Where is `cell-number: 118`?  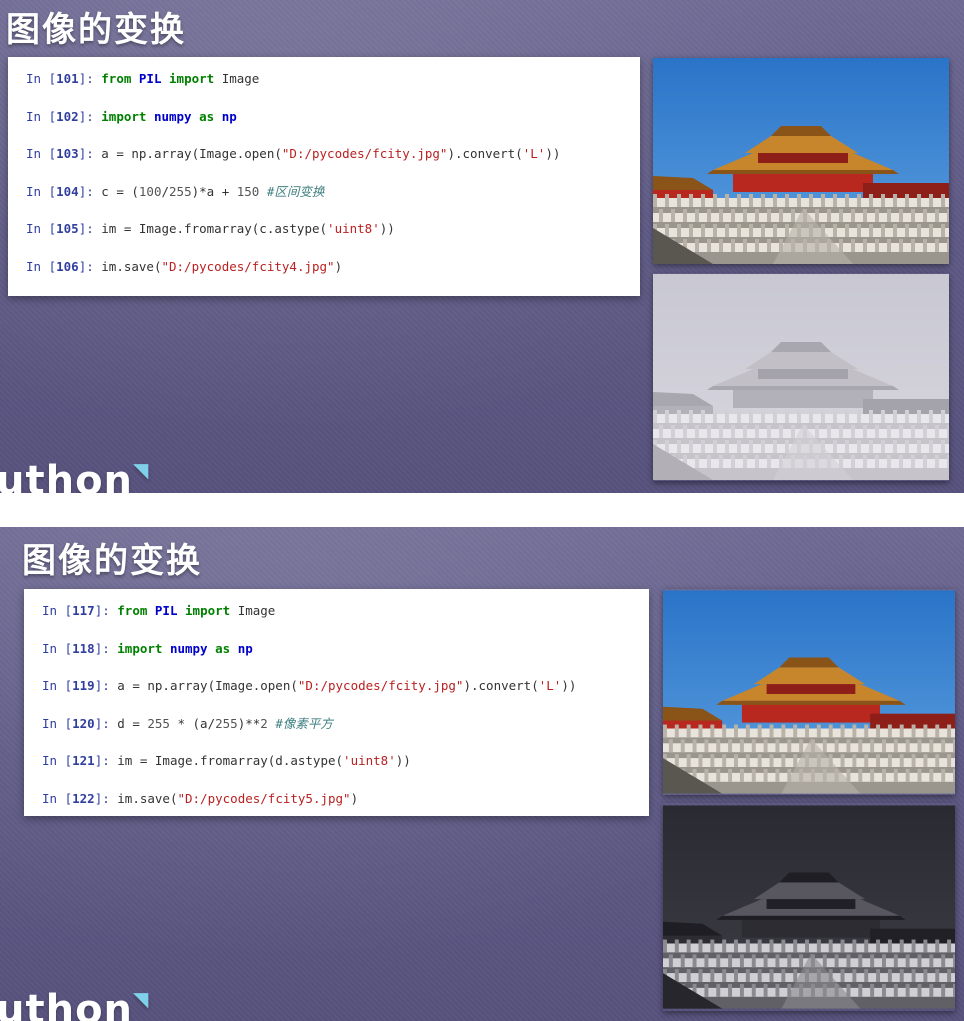 cell-number: 118 is located at coordinates (83, 648).